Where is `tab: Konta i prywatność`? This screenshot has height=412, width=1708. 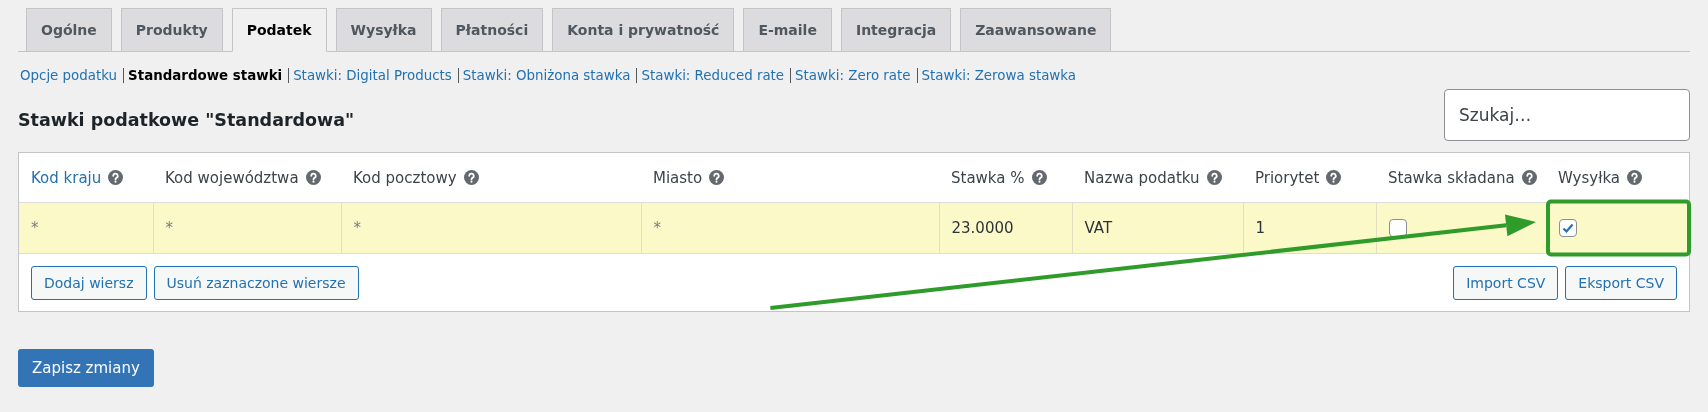
tab: Konta i prywatność is located at coordinates (643, 29).